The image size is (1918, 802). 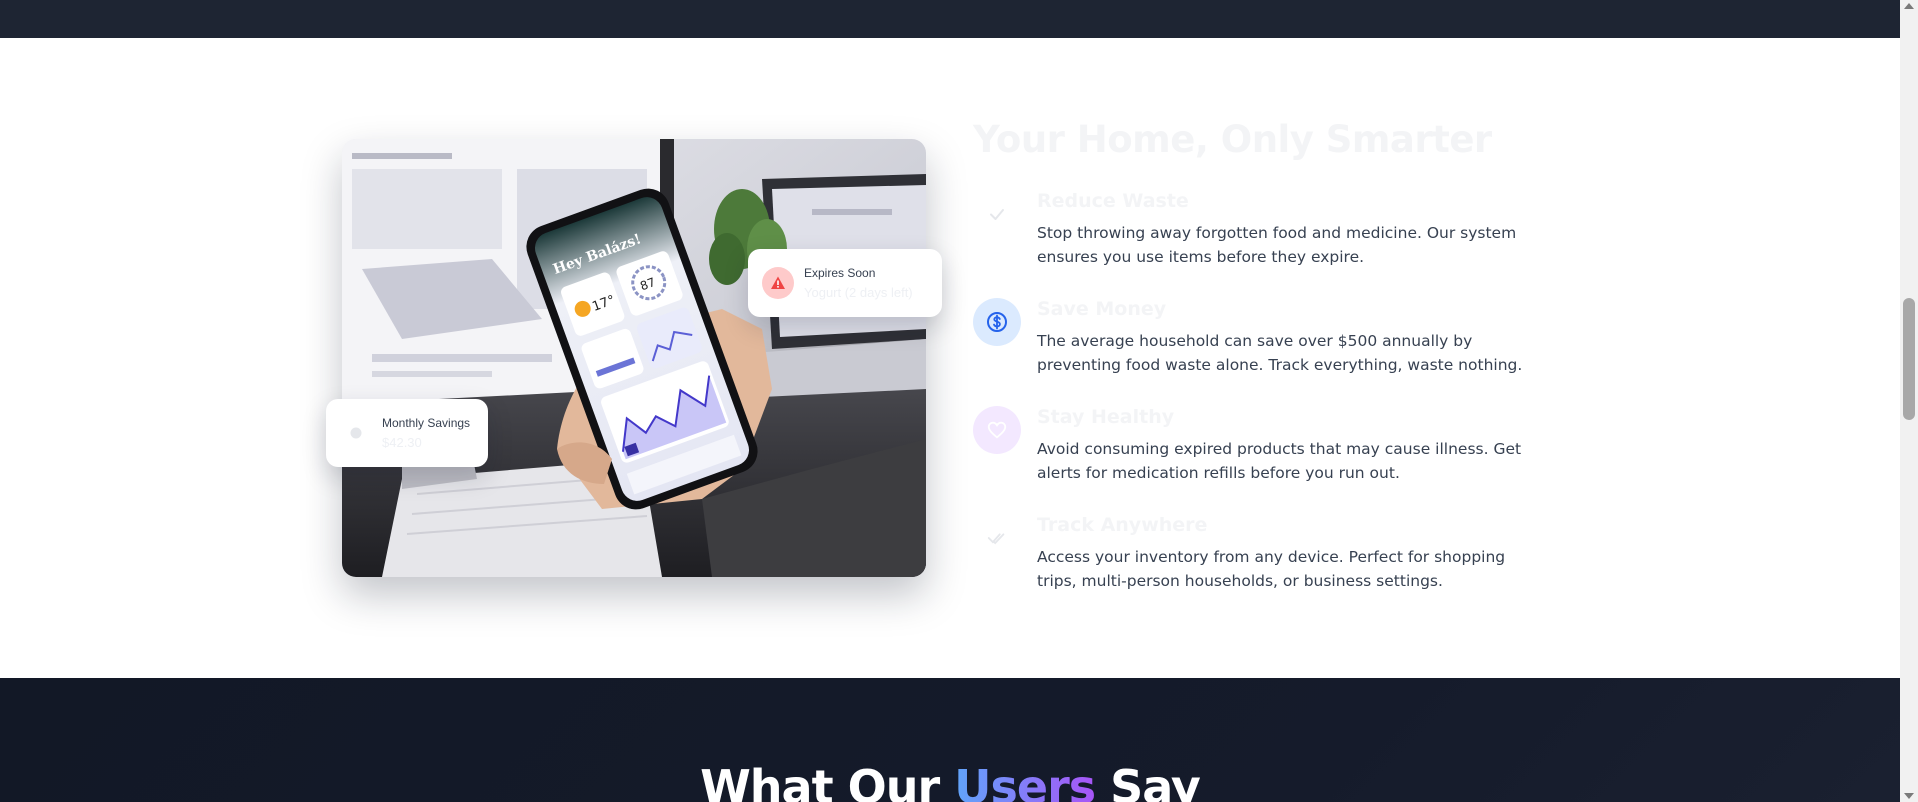 What do you see at coordinates (1025, 781) in the screenshot?
I see `testimonials-heading-highlight: Users` at bounding box center [1025, 781].